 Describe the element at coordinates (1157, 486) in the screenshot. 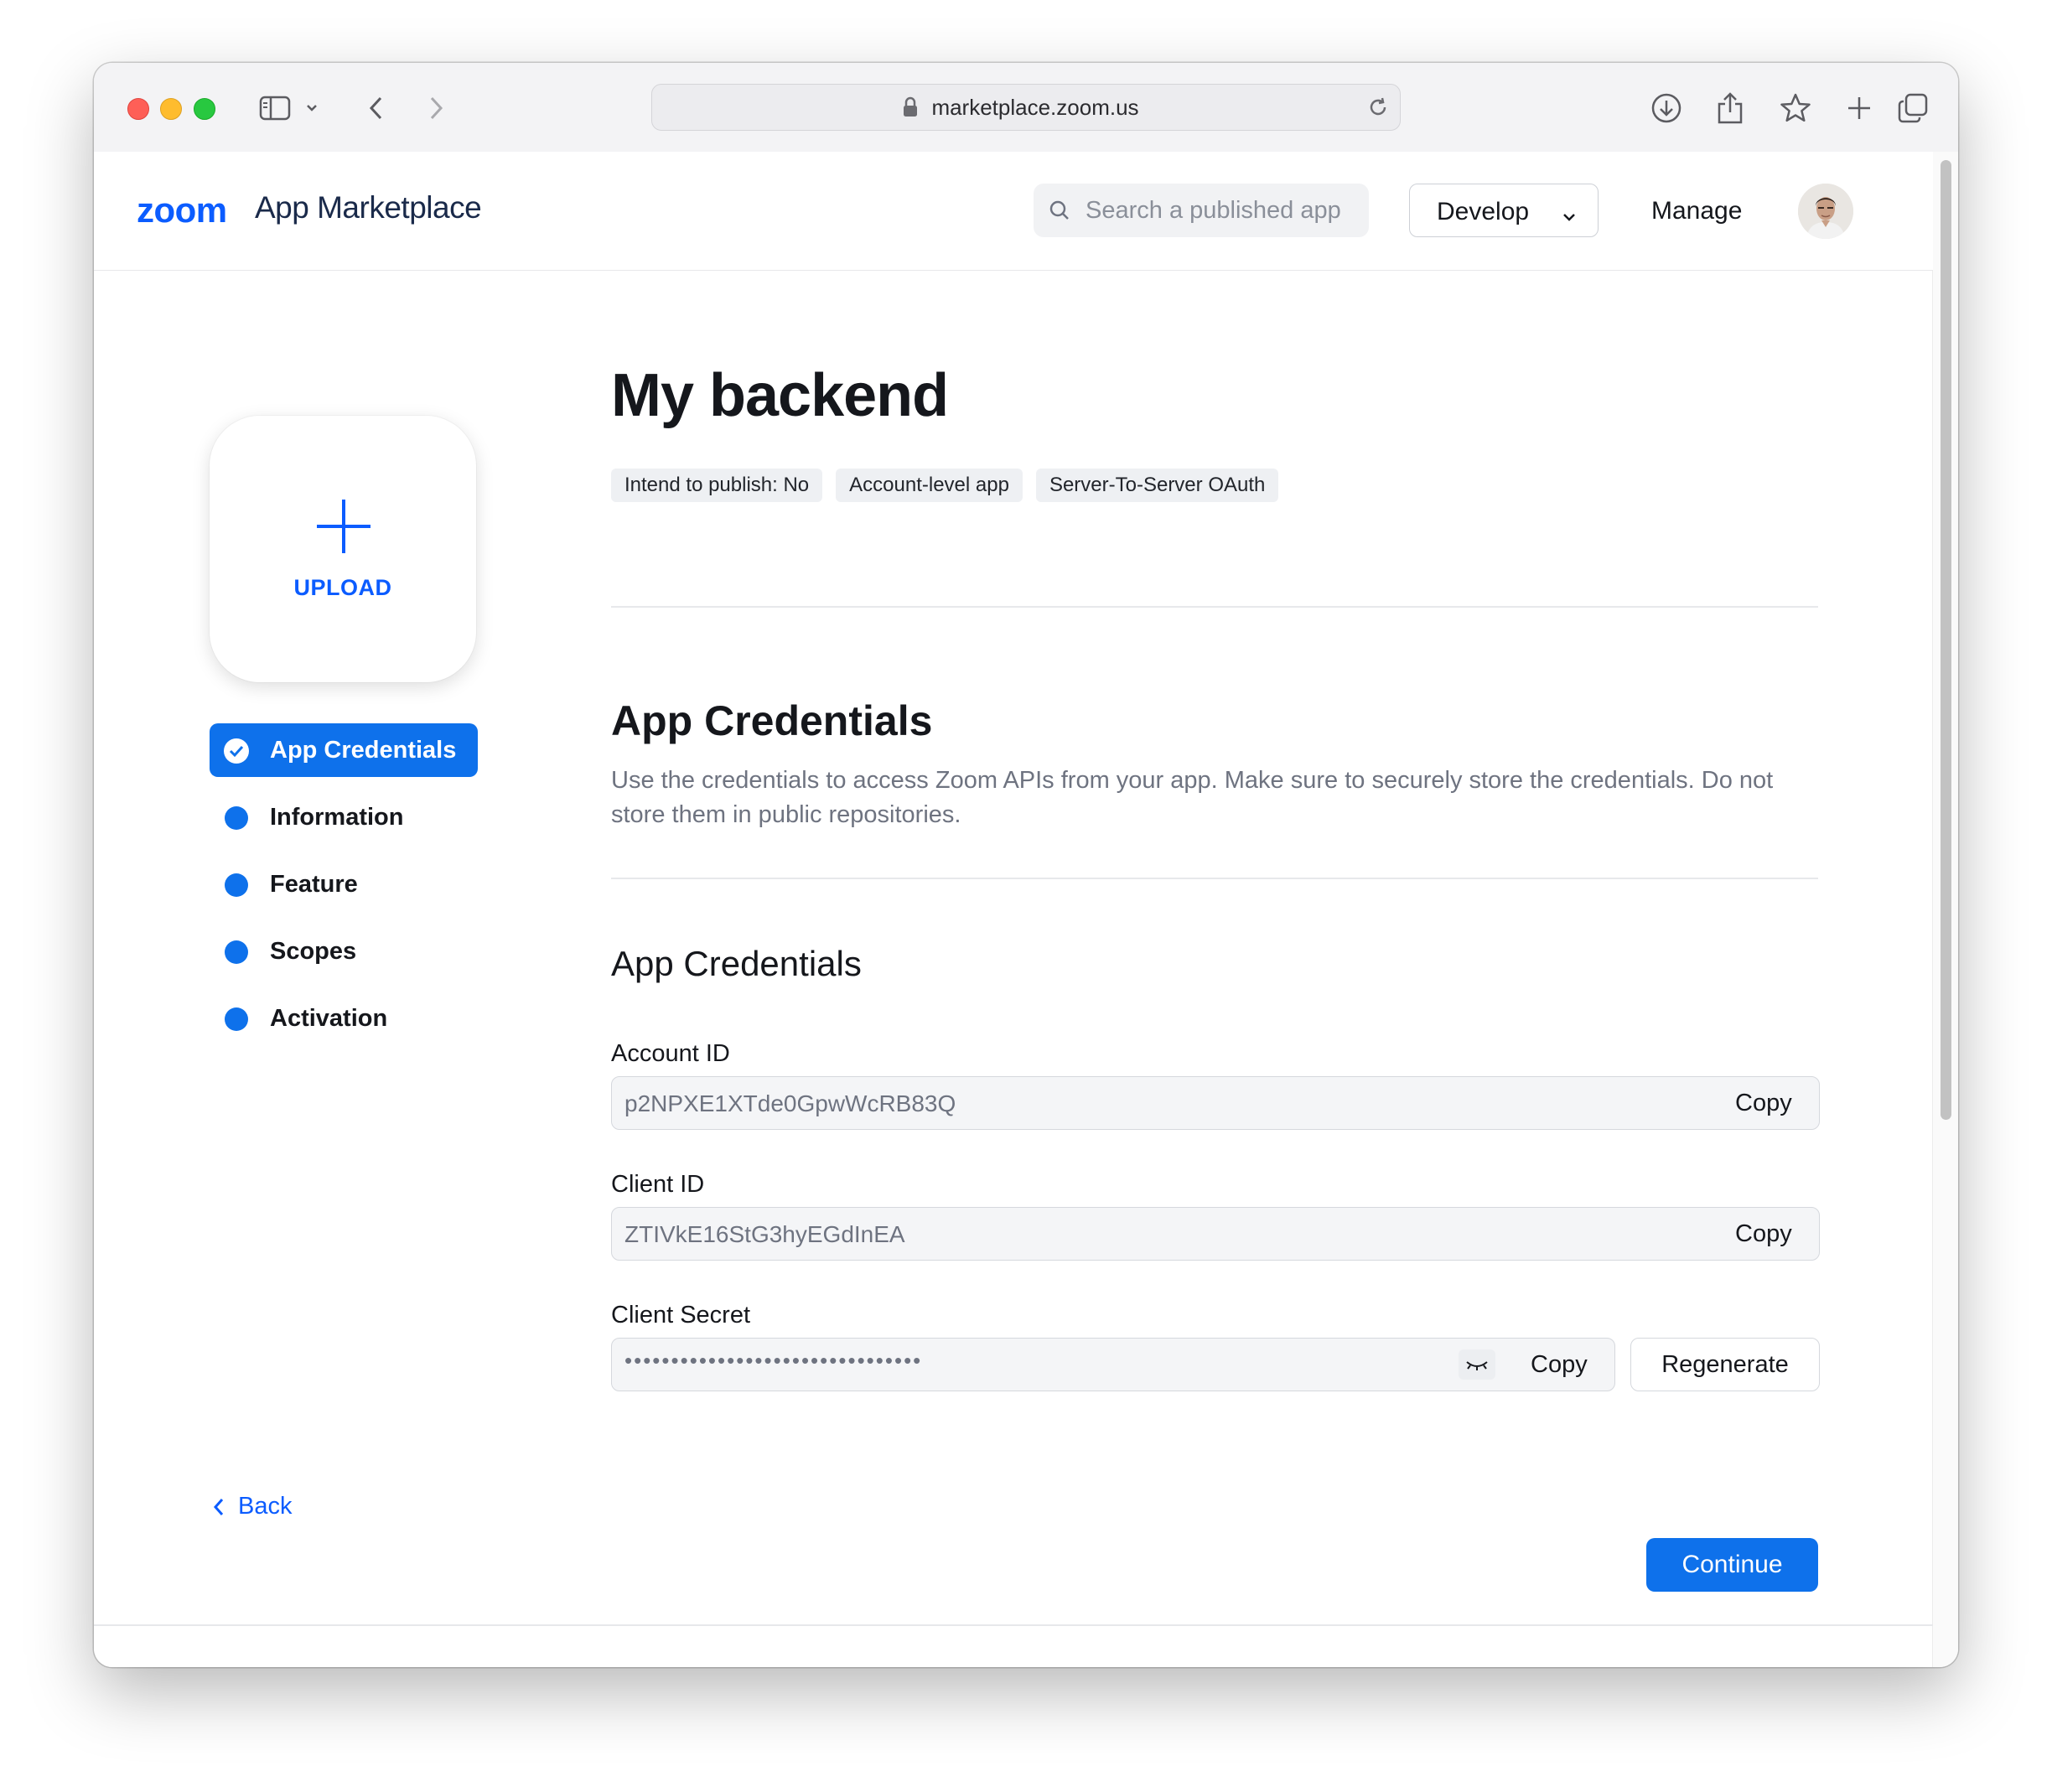

I see `tag-app-type: Server-To-Server OAuth` at that location.